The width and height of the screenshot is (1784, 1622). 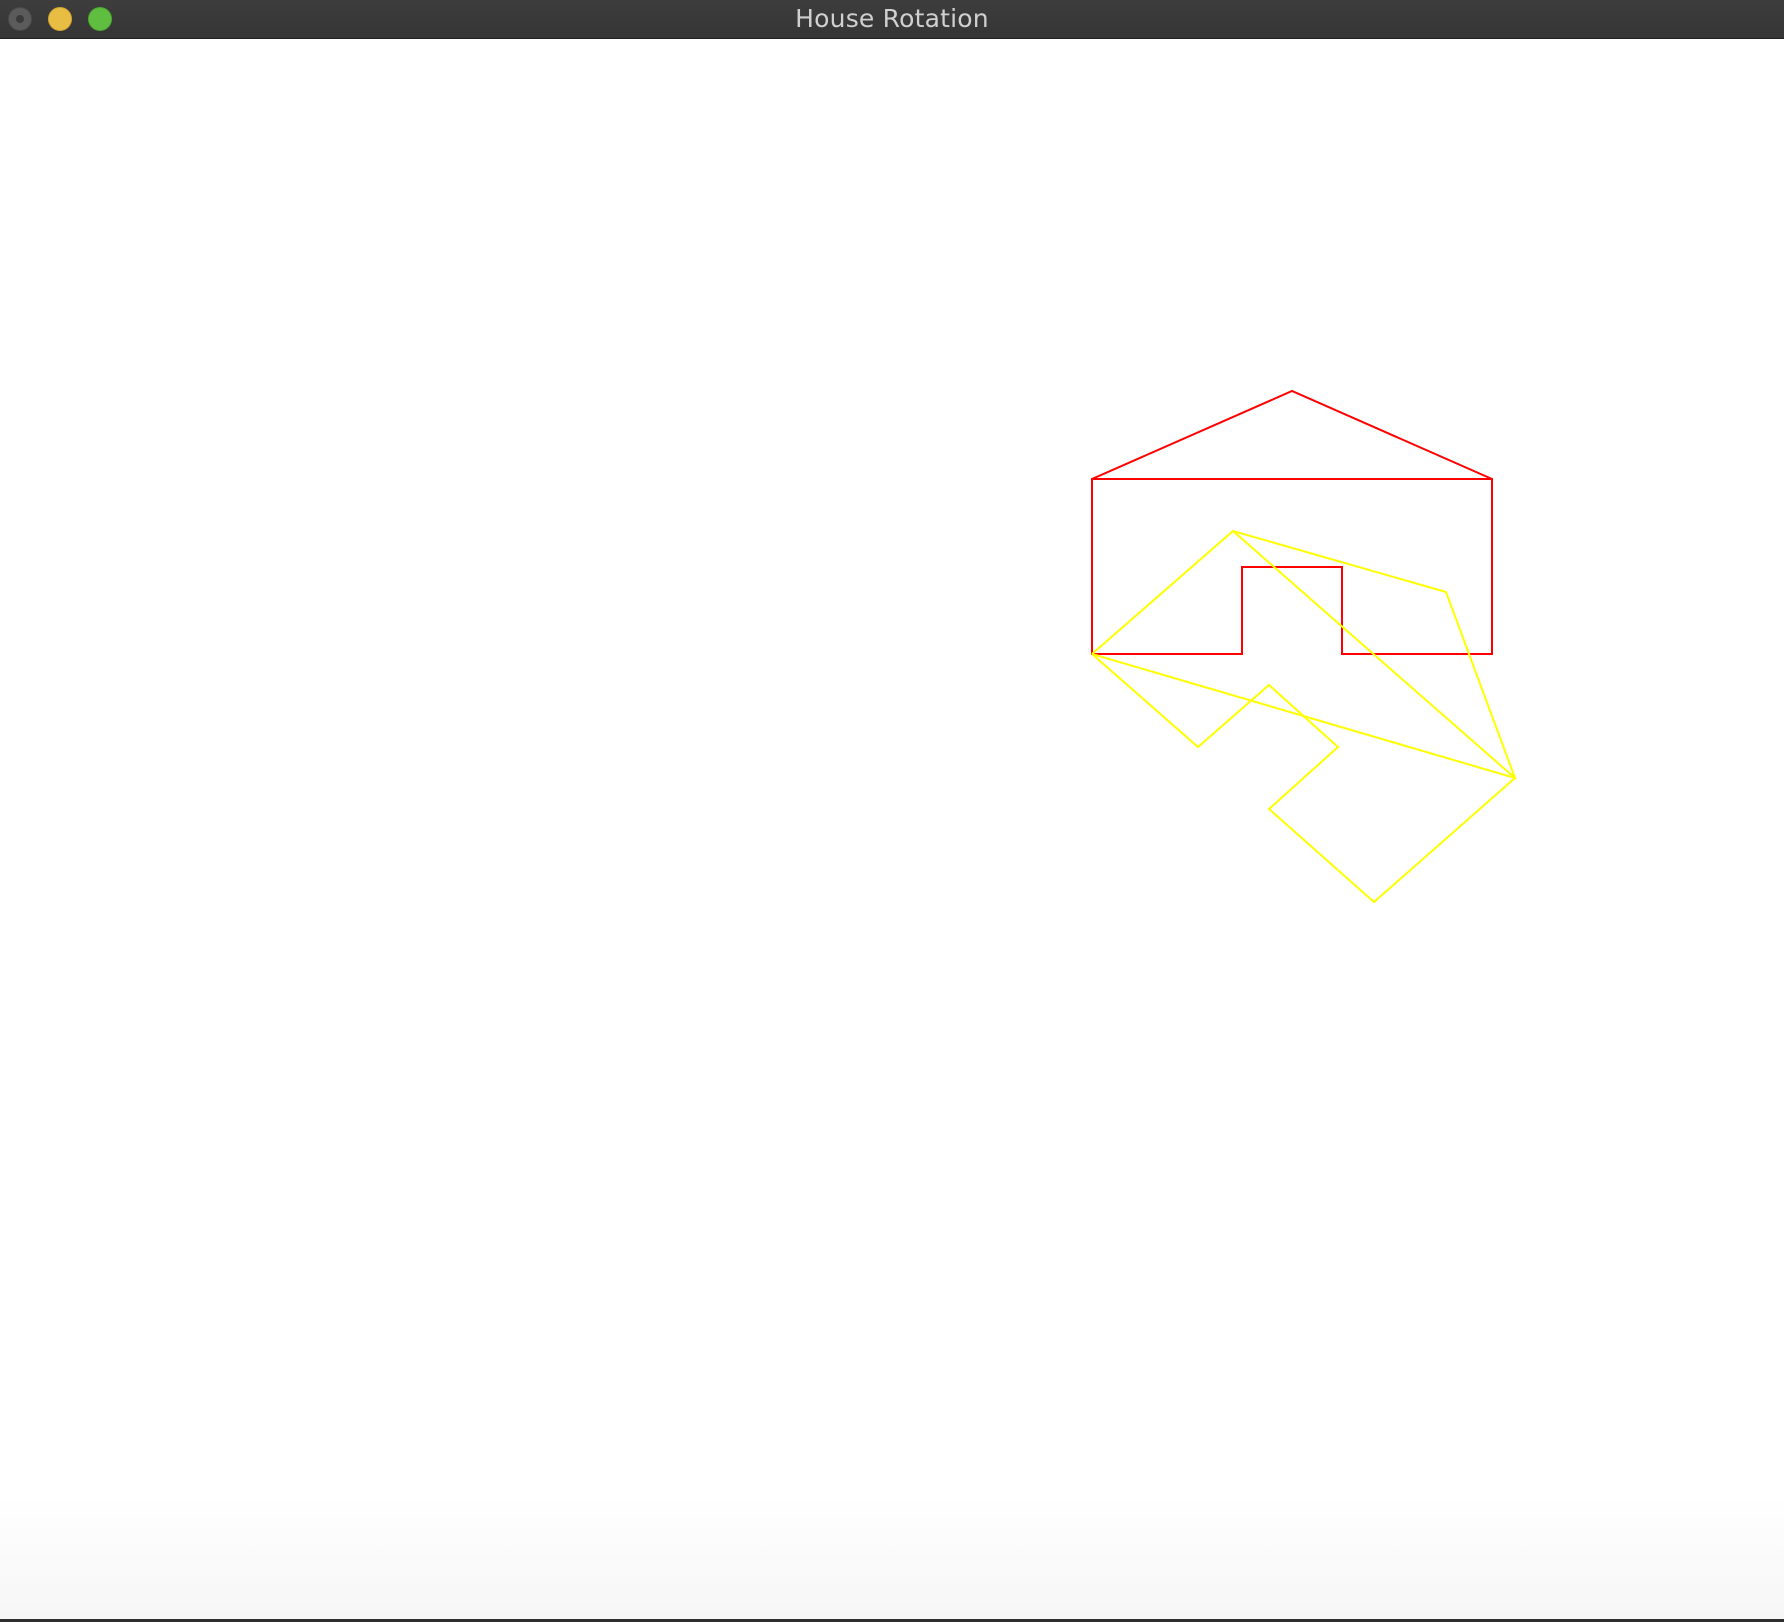 I want to click on rotated-house, so click(x=1304, y=716).